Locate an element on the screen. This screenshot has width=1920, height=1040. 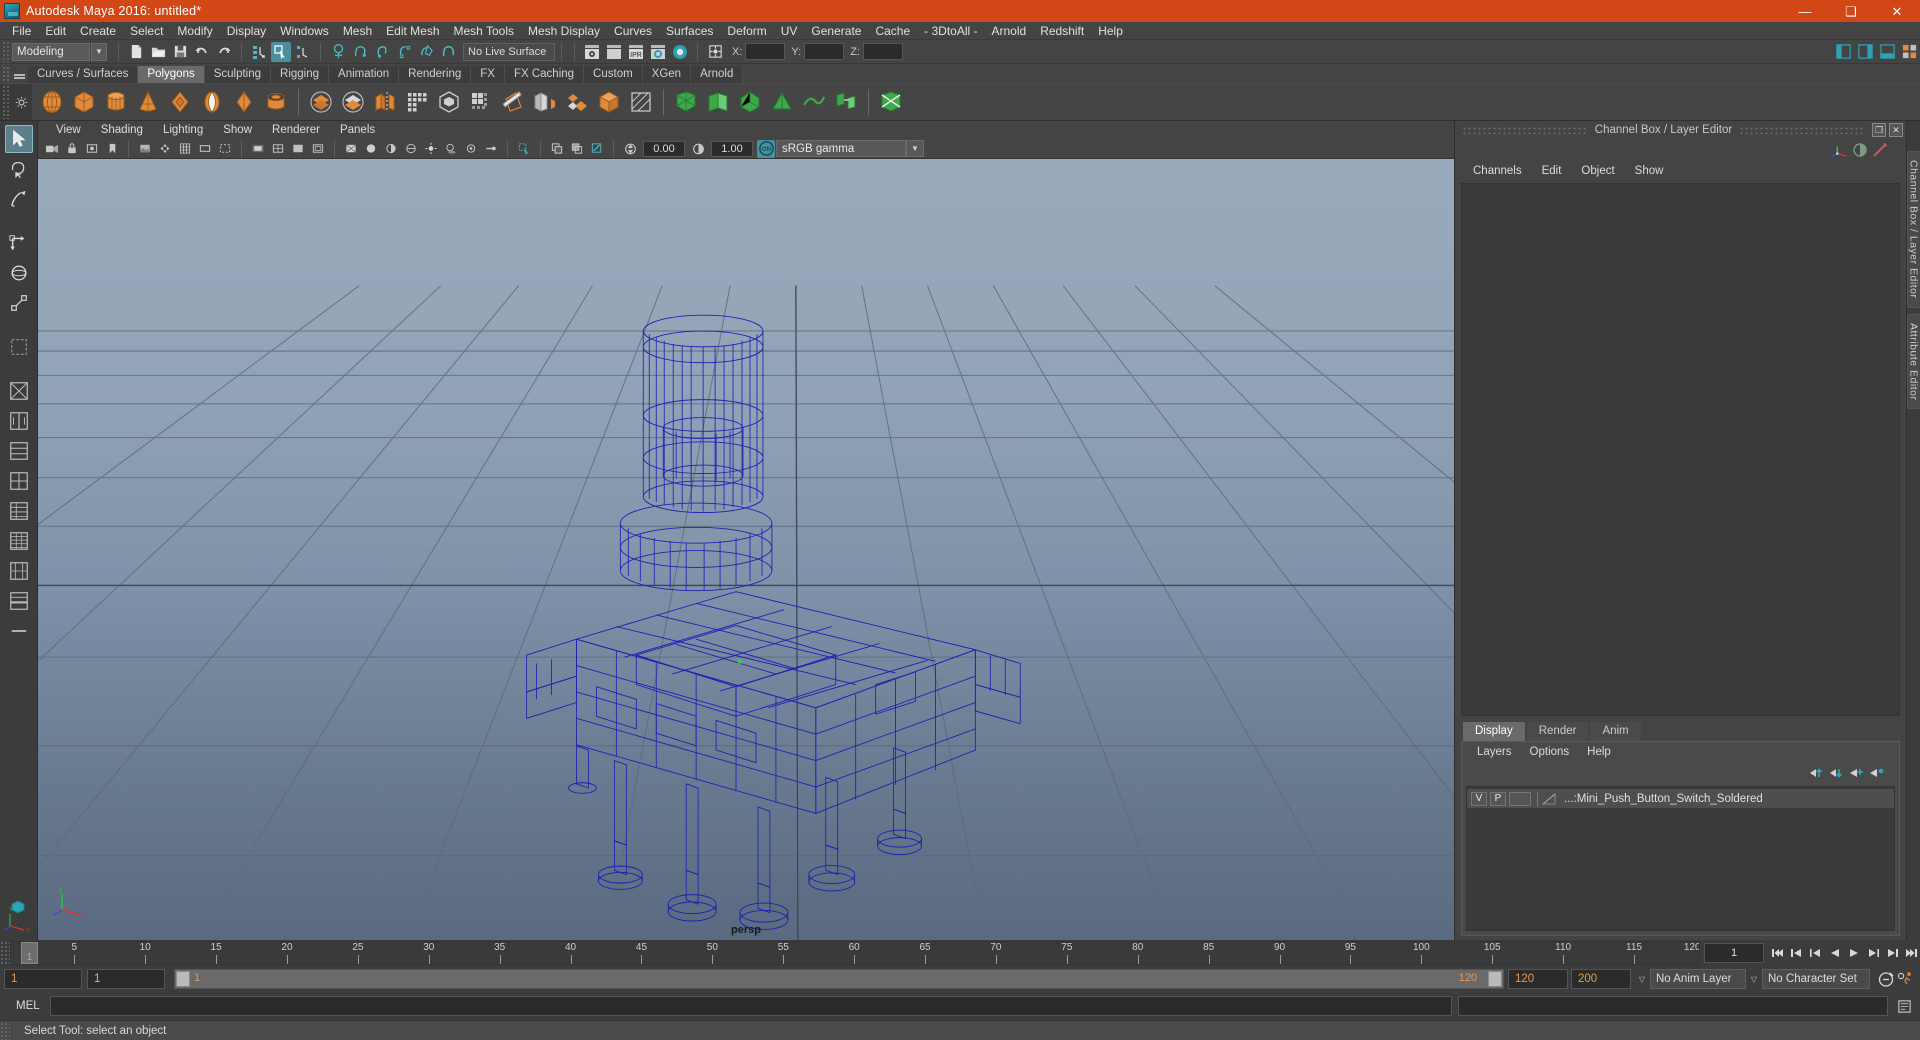
persp-outliner-layout is located at coordinates (19, 541).